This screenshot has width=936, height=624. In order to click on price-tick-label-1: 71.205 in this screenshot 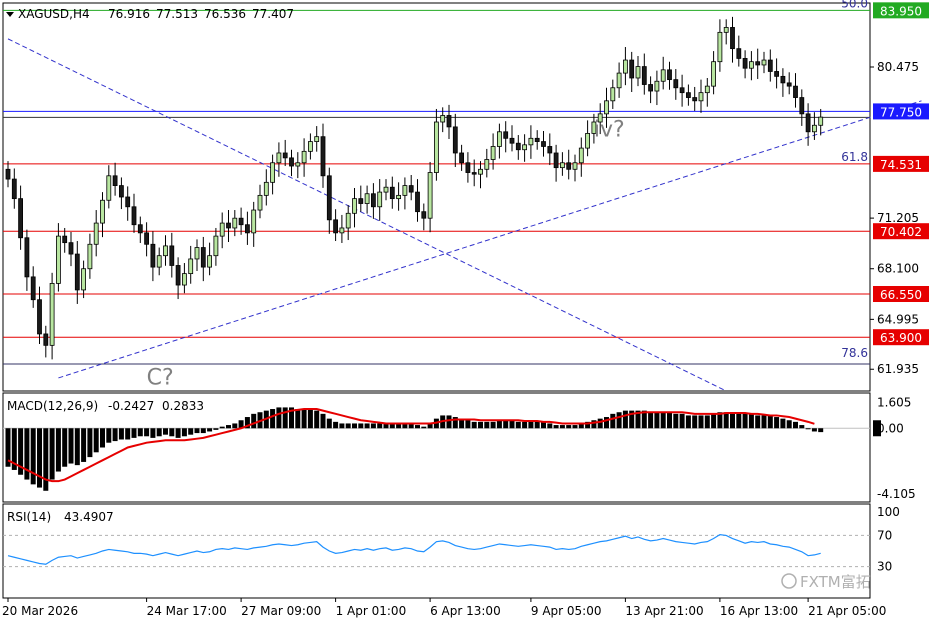, I will do `click(898, 218)`.